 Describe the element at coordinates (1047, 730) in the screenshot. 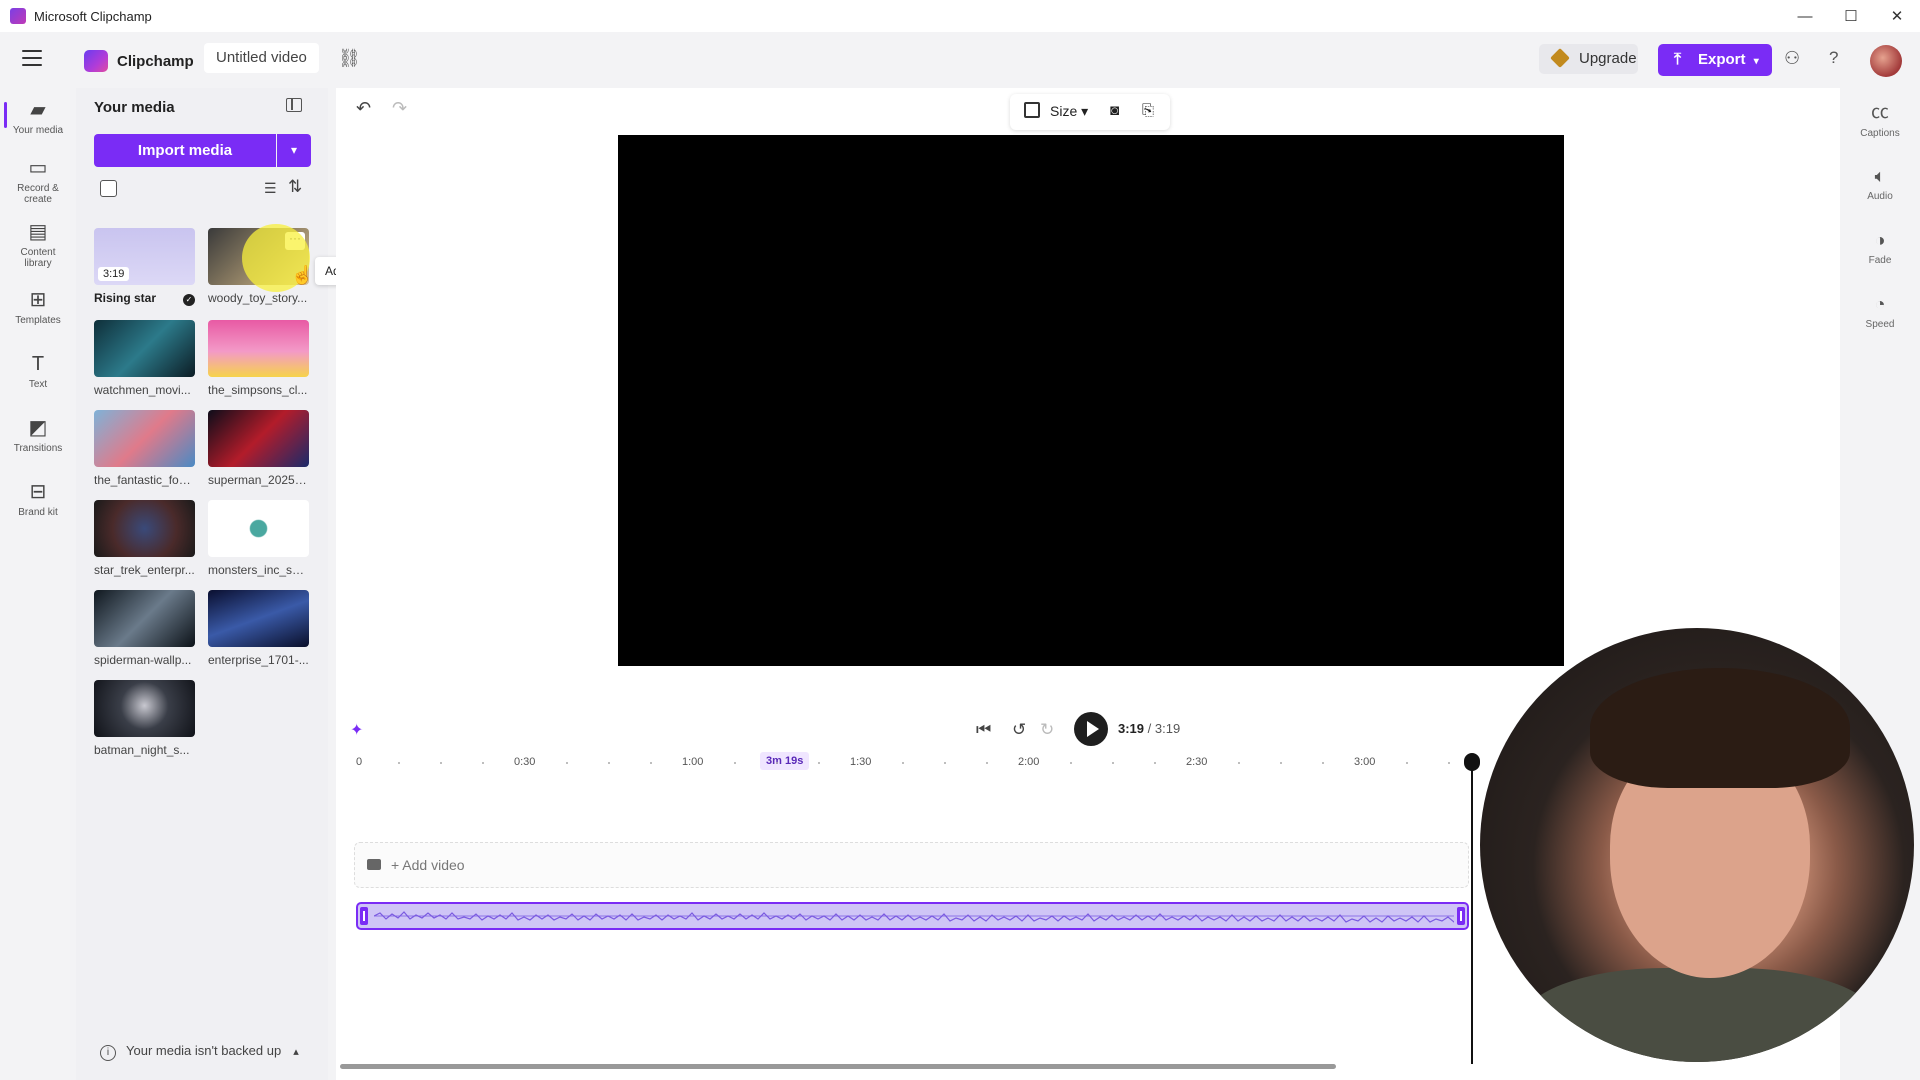

I see `forward-5-icon: ↻` at that location.